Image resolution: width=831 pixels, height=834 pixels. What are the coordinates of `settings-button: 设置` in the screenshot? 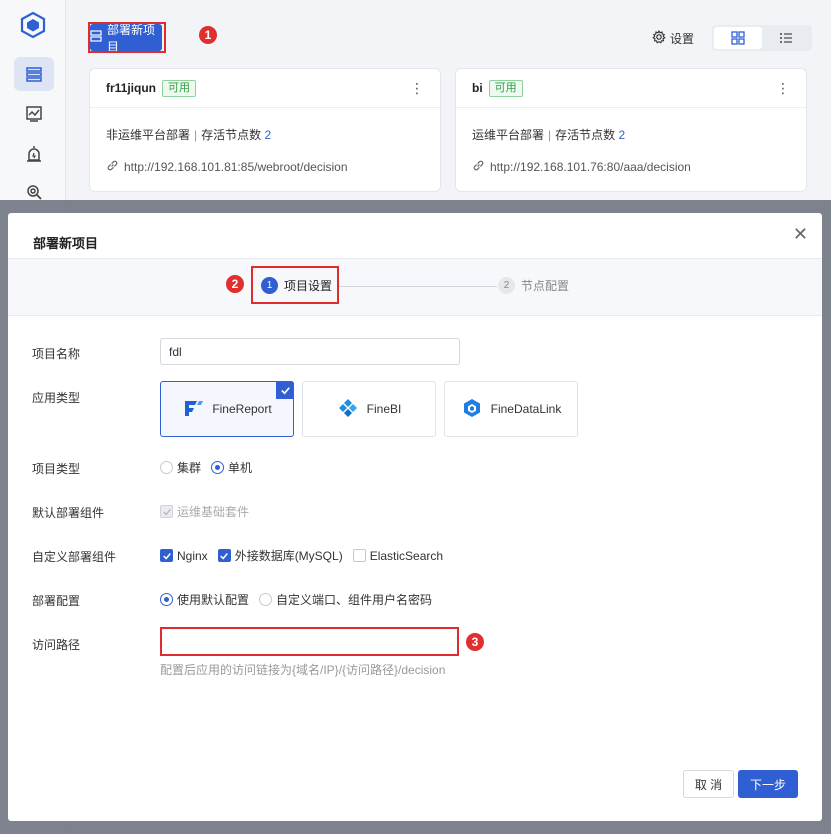 It's located at (673, 38).